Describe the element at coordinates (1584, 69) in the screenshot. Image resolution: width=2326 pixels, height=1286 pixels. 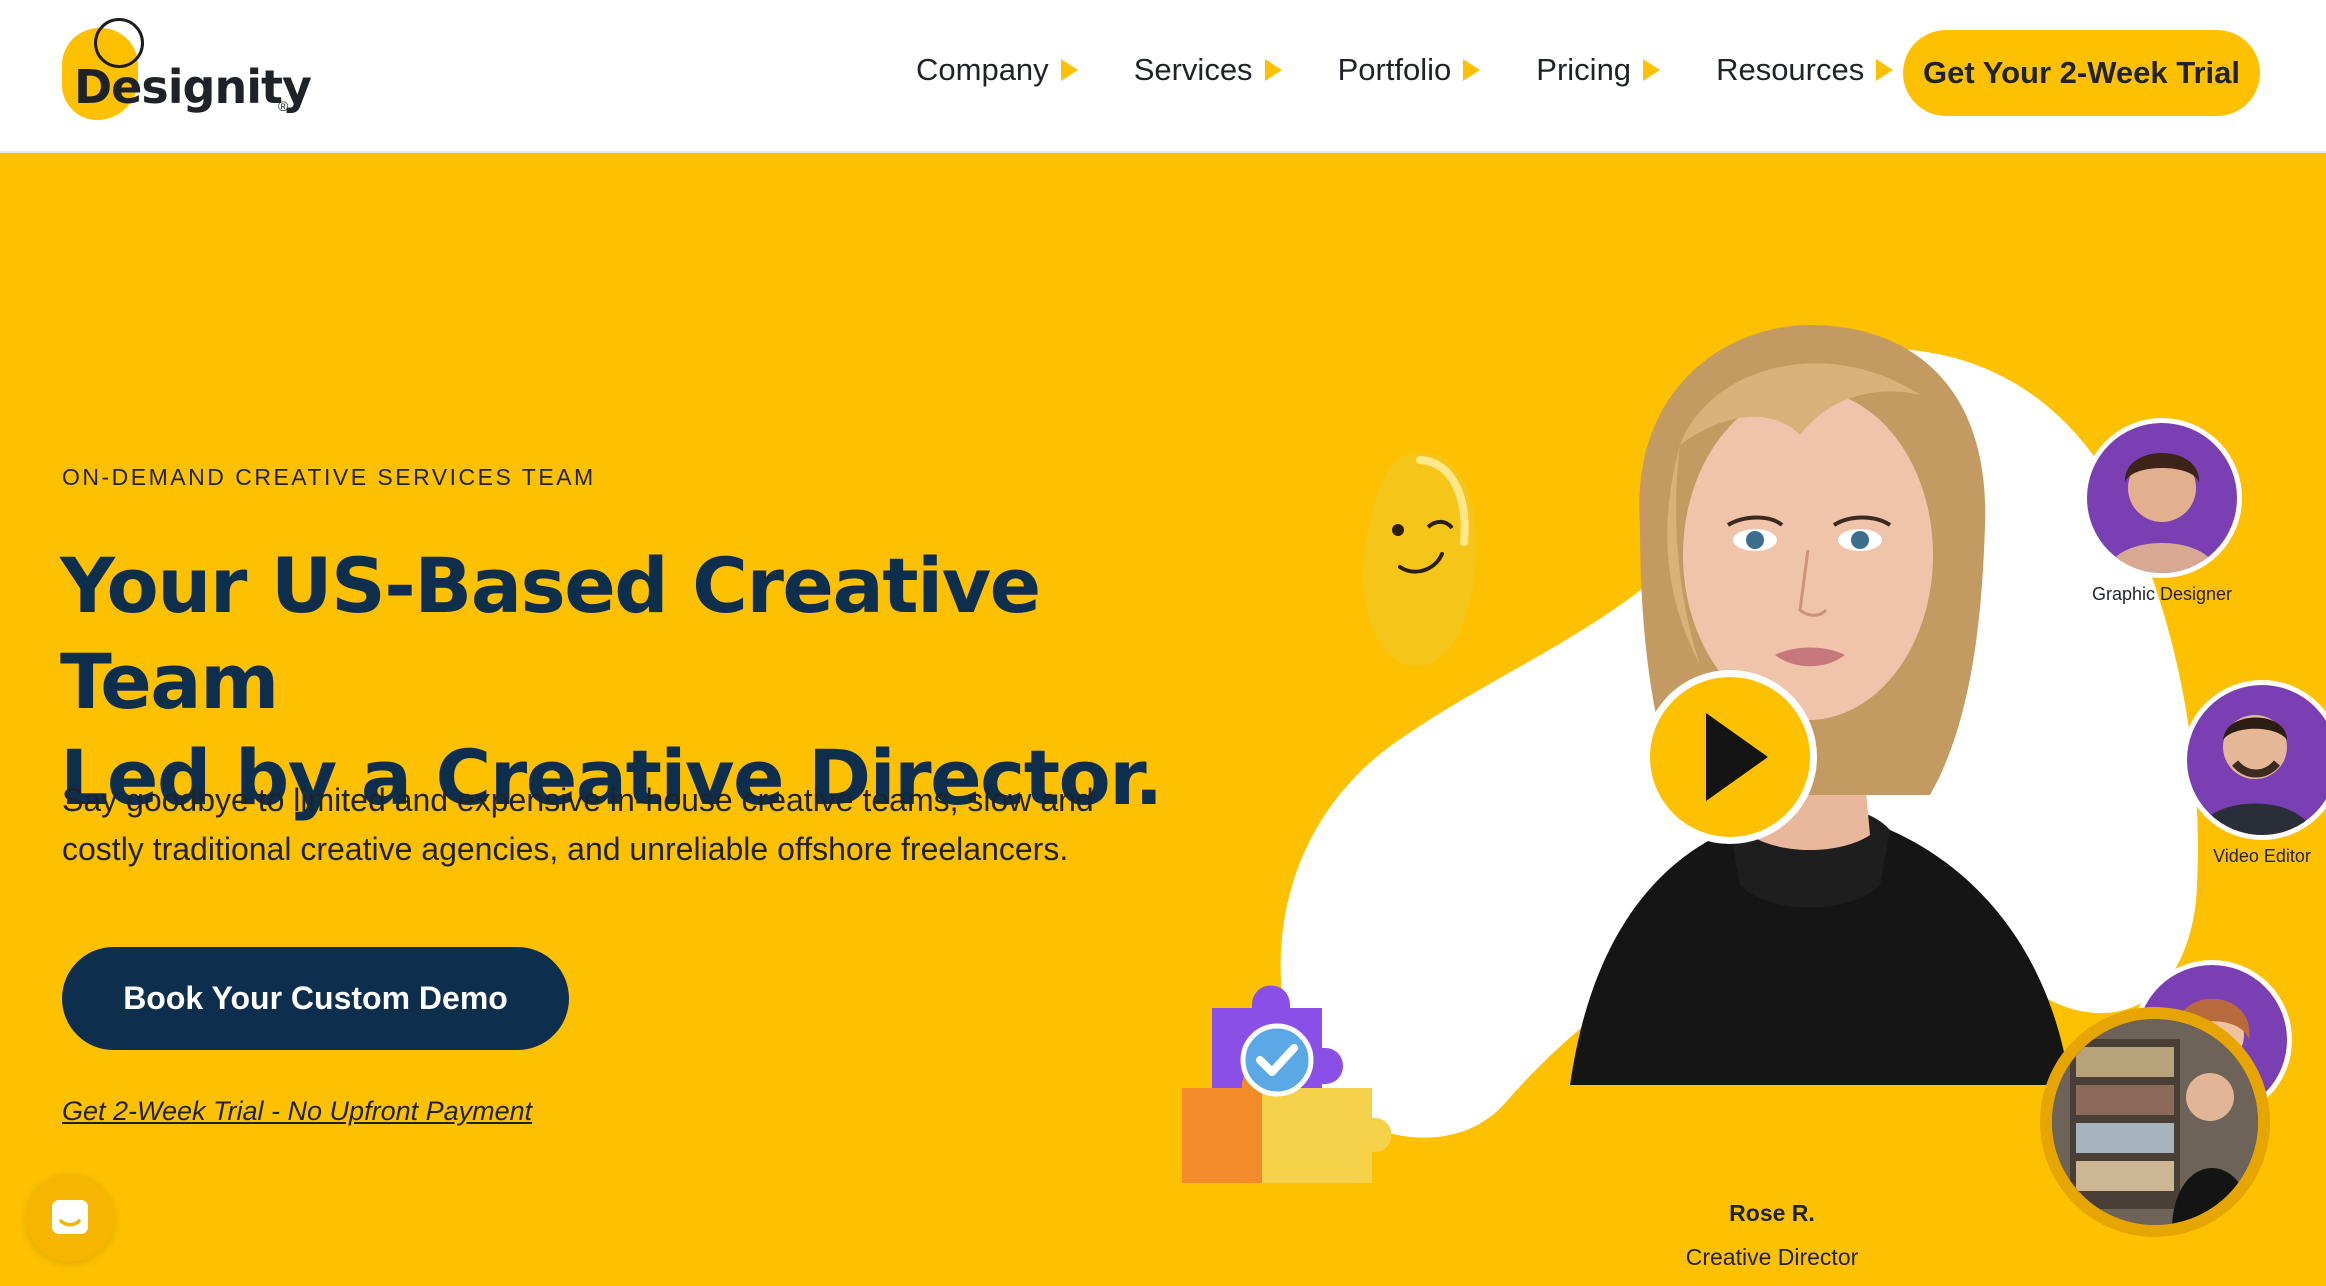
I see `menu-item-label: Pricing` at that location.